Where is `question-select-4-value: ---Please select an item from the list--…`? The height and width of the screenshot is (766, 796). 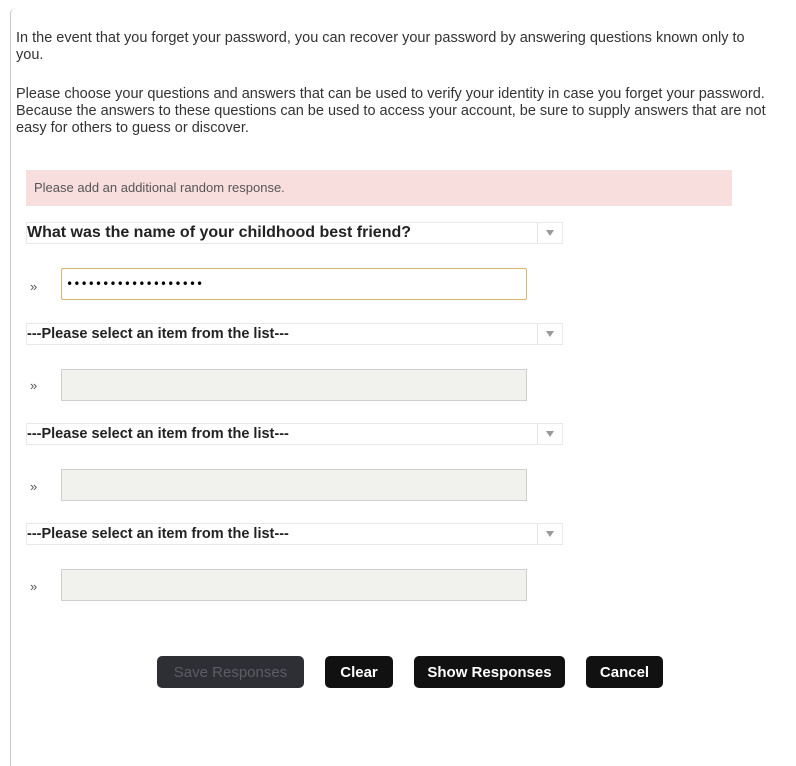 question-select-4-value: ---Please select an item from the list--… is located at coordinates (158, 534).